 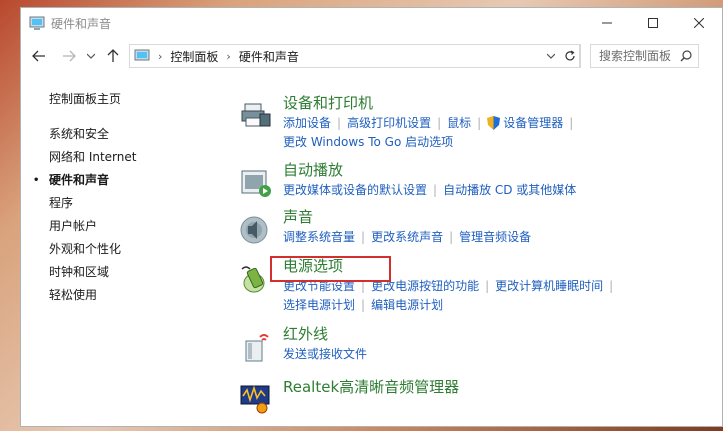 I want to click on search-box, so click(x=644, y=56).